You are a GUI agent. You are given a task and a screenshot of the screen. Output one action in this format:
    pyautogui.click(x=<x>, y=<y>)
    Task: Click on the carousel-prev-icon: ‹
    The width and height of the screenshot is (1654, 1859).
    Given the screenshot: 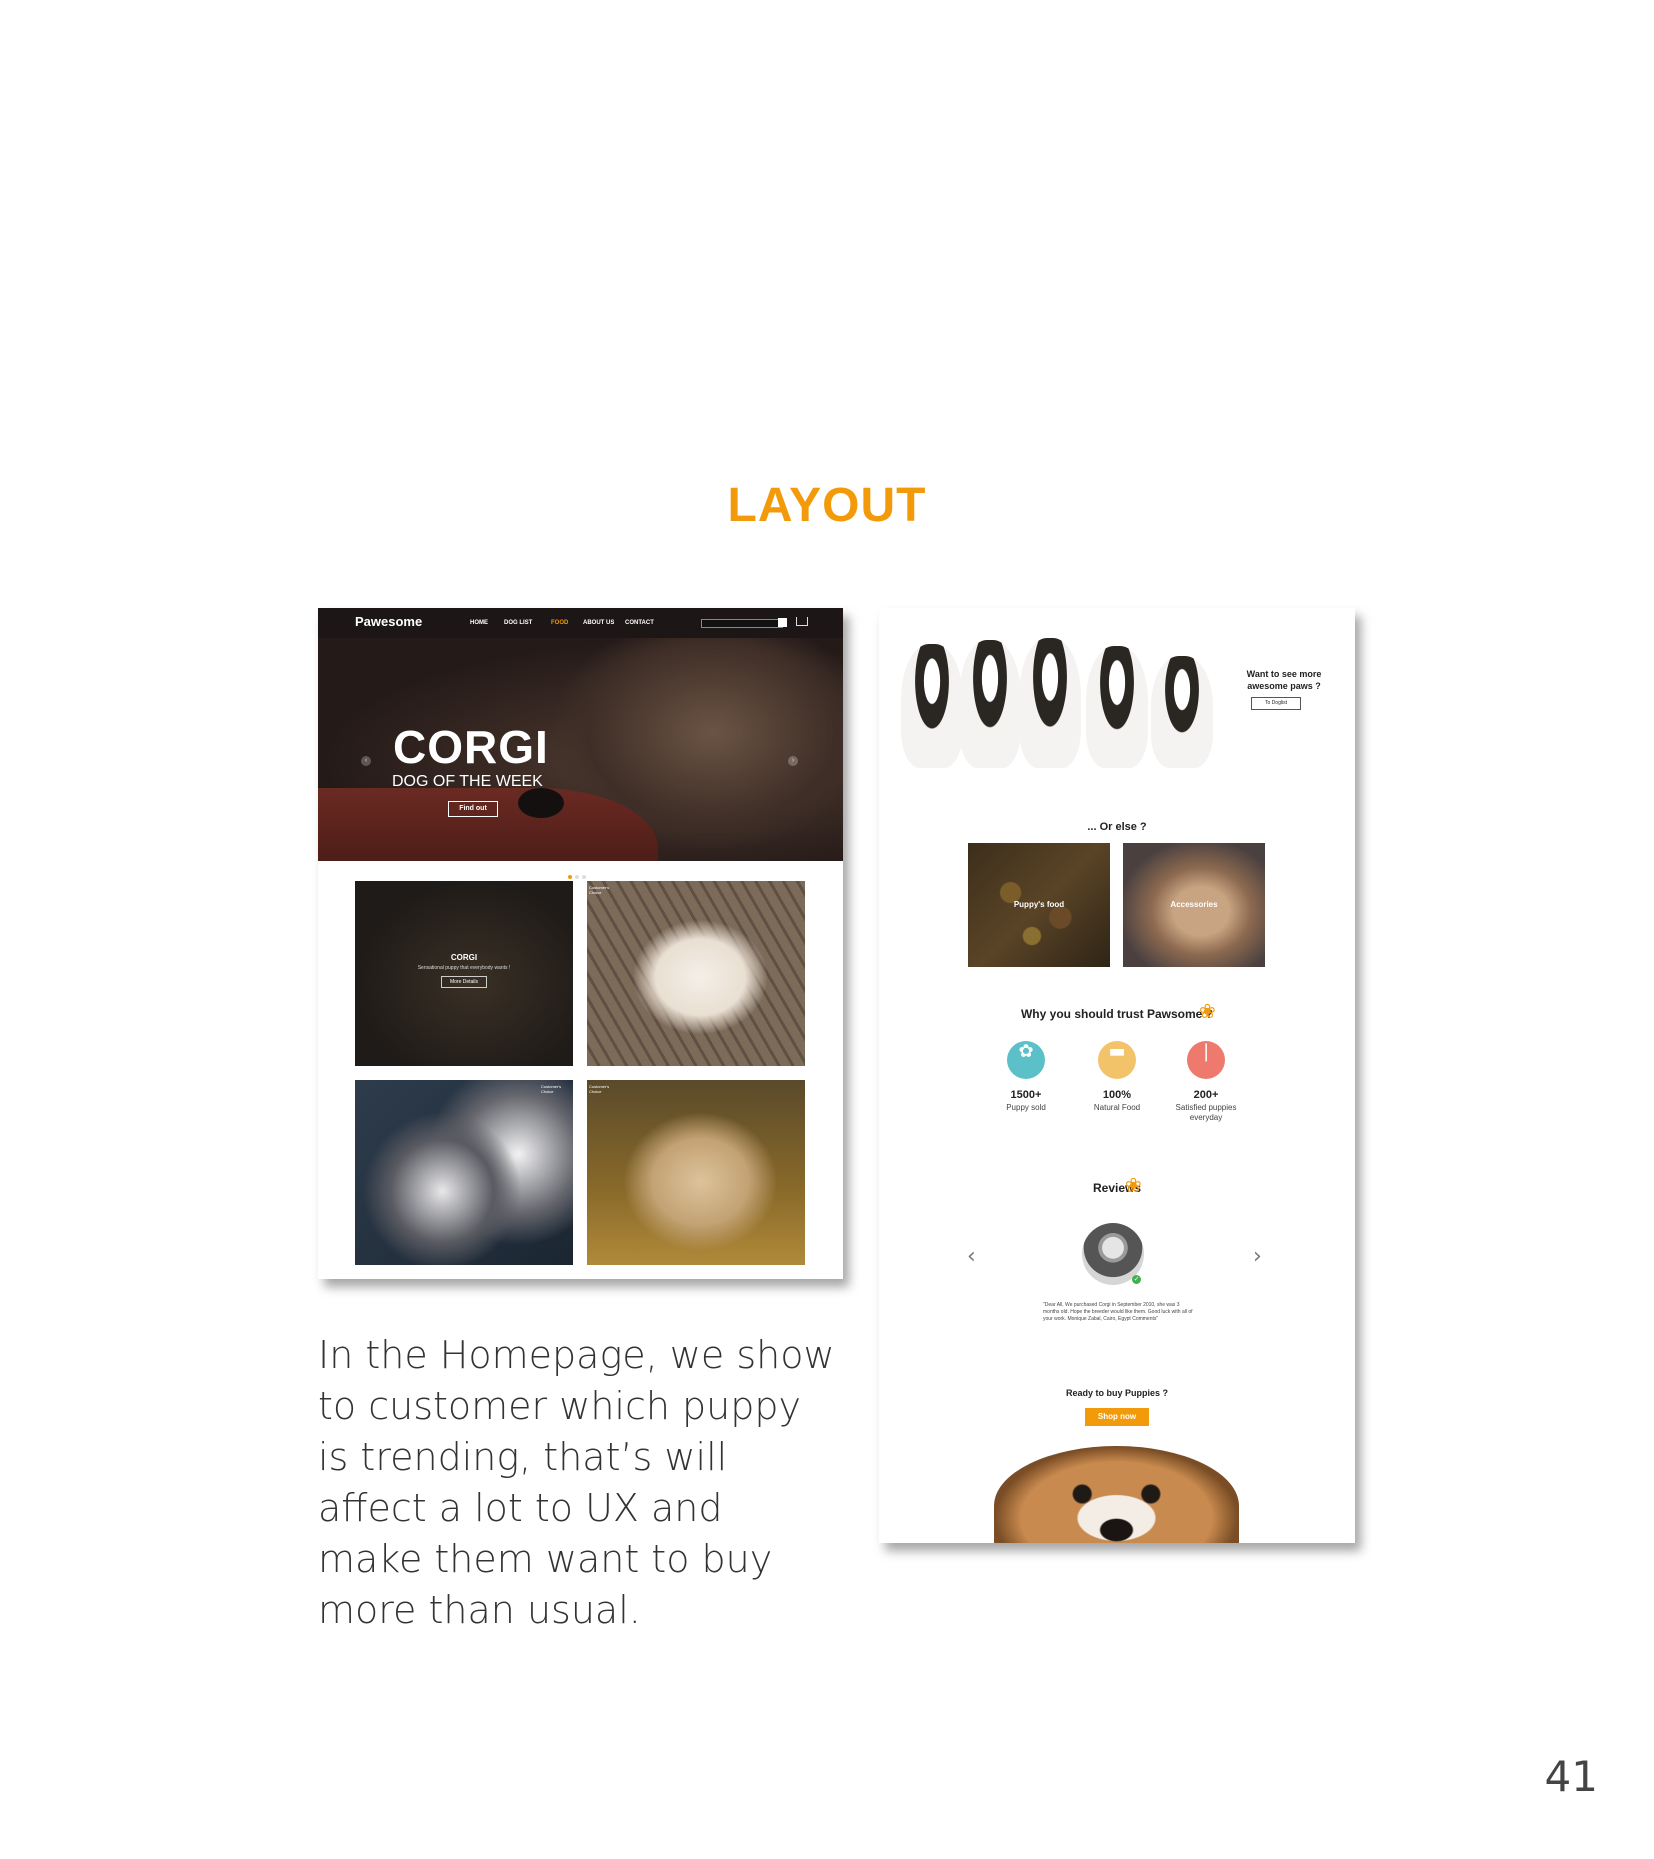 What is the action you would take?
    pyautogui.click(x=366, y=761)
    